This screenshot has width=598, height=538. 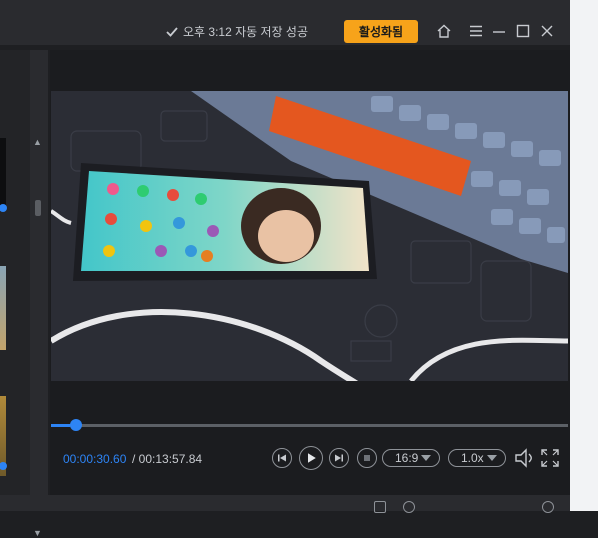 I want to click on background-window, so click(x=584, y=255).